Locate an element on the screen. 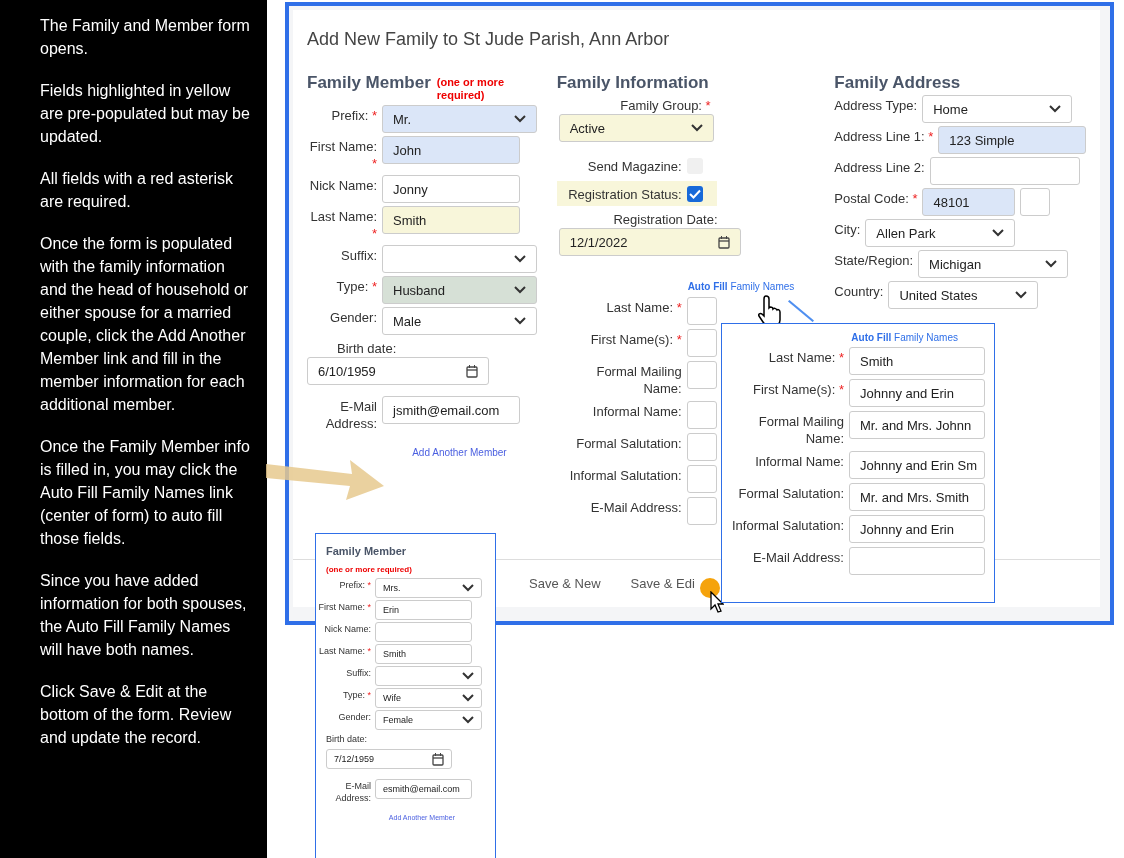  select-field: Husband is located at coordinates (459, 290).